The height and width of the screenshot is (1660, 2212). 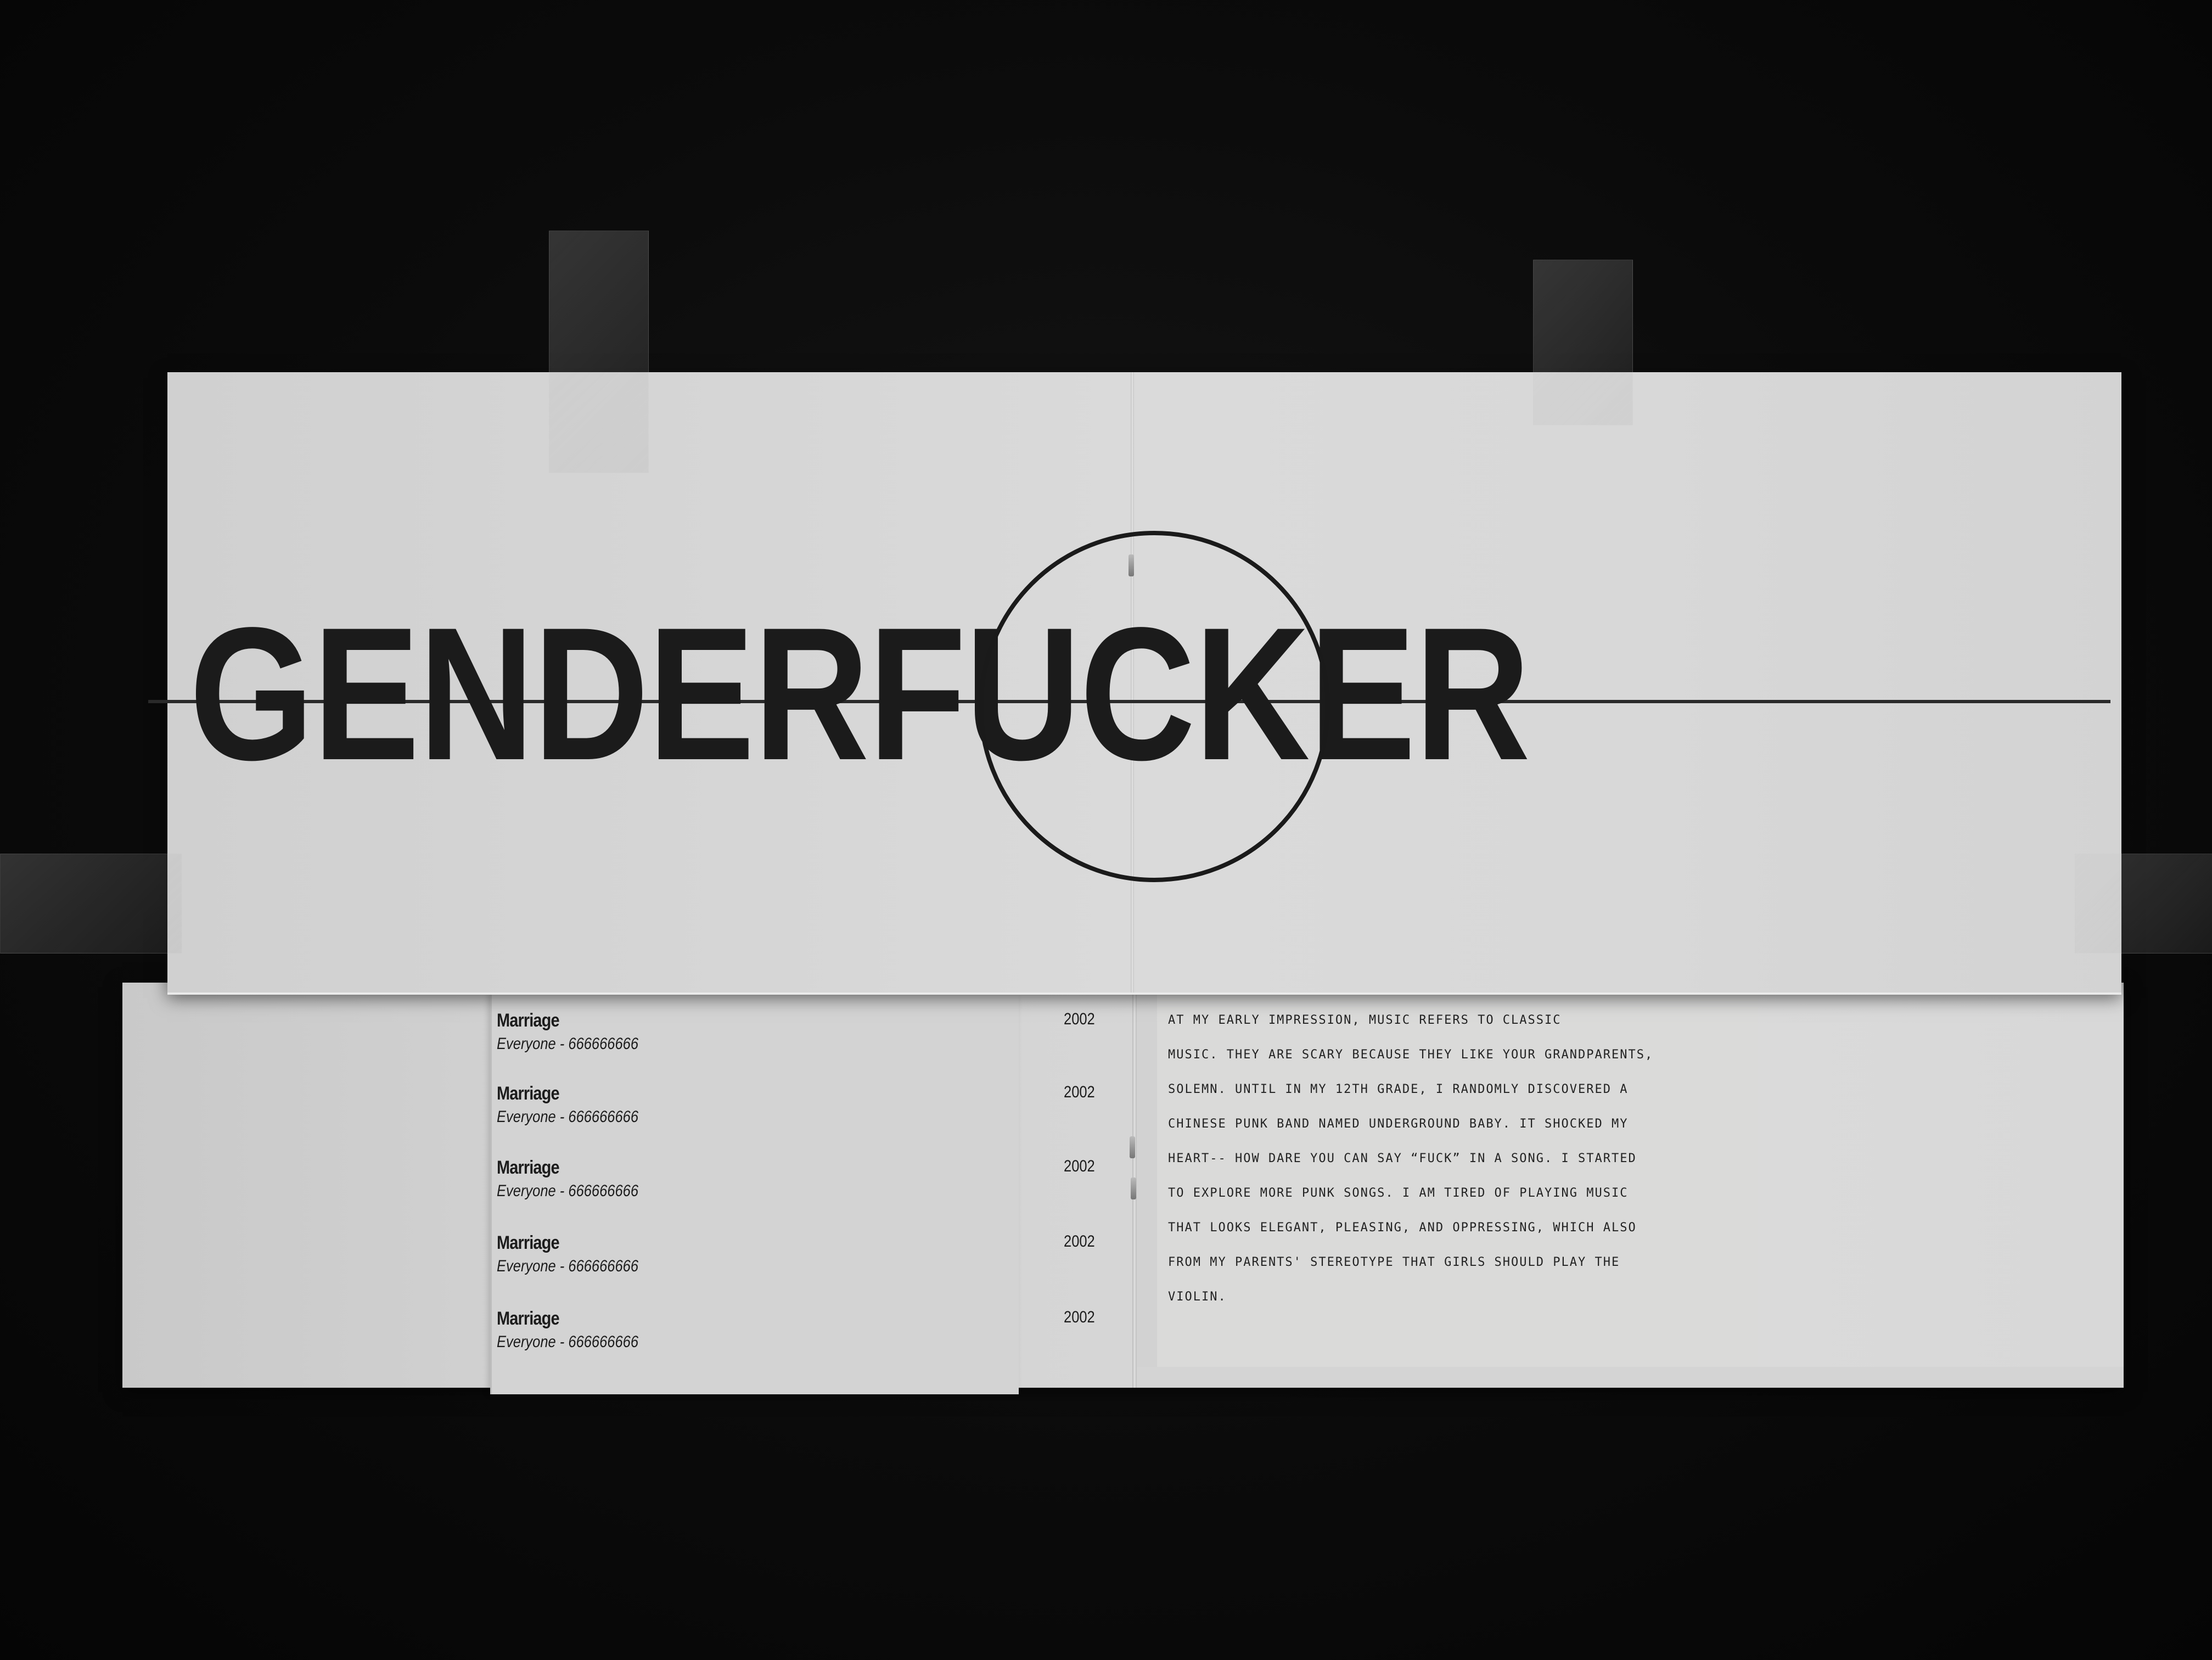 I want to click on circle-mark, so click(x=1154, y=707).